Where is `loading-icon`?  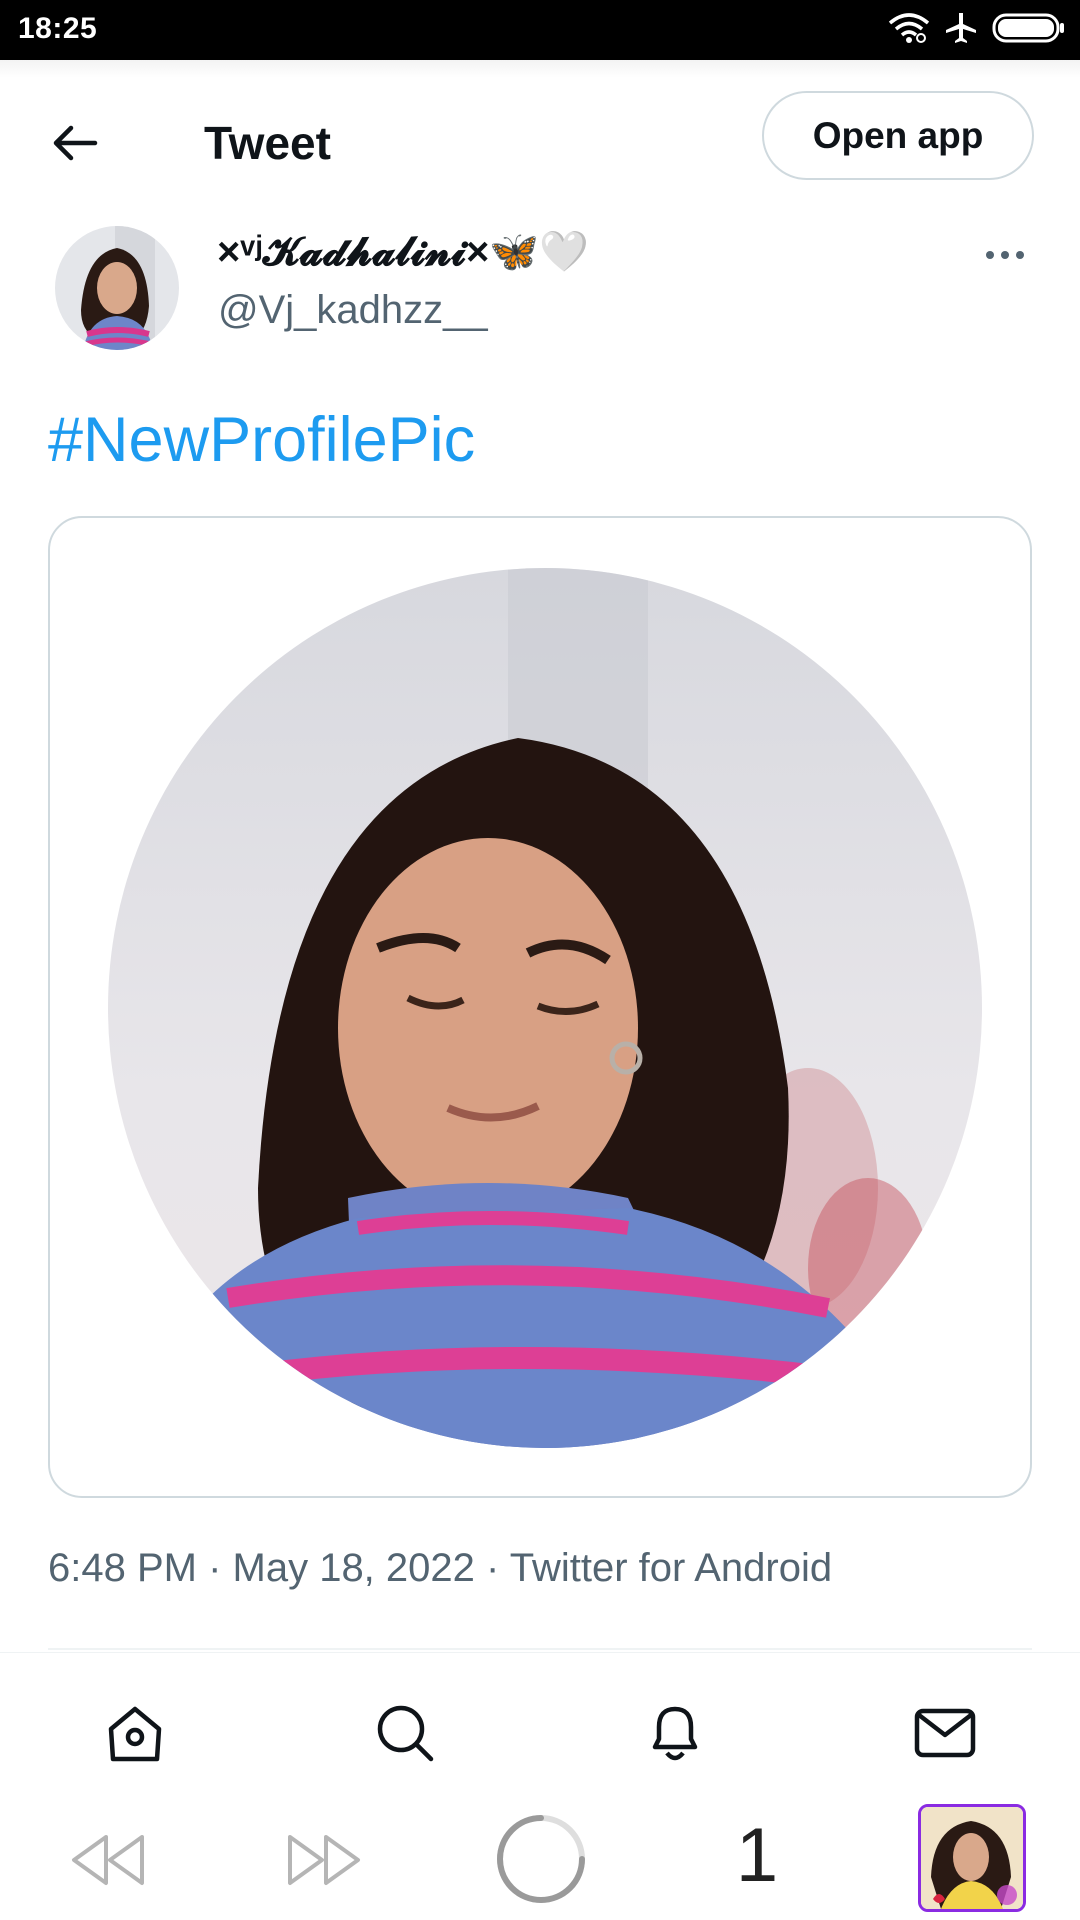
loading-icon is located at coordinates (541, 1859).